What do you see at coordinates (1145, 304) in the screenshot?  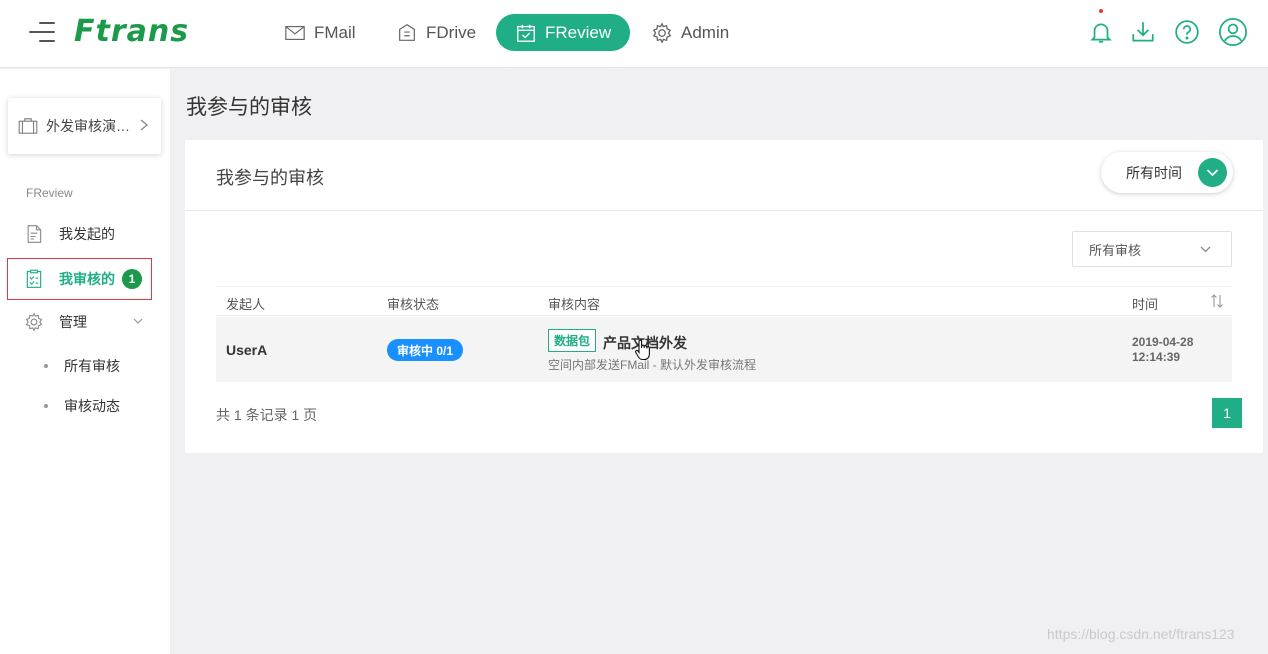 I see `column-header-time: 时间` at bounding box center [1145, 304].